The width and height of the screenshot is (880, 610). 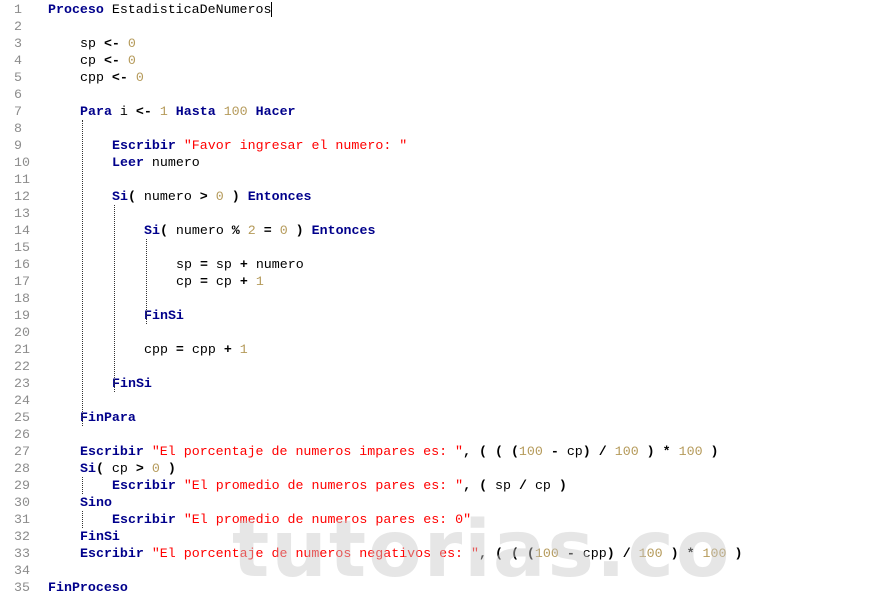 I want to click on code-line: 3 sp <- 0, so click(x=440, y=43).